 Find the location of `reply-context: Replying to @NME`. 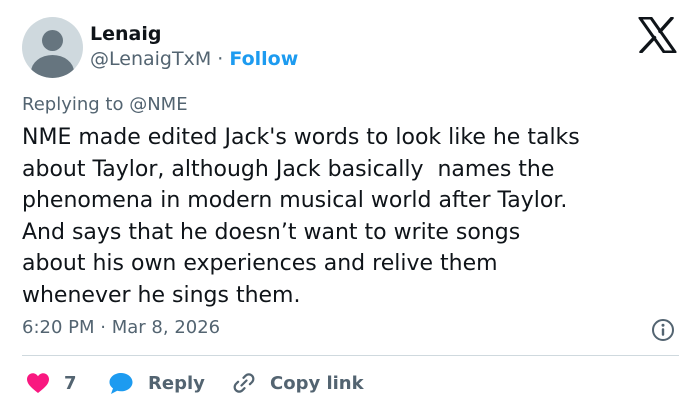

reply-context: Replying to @NME is located at coordinates (105, 105).